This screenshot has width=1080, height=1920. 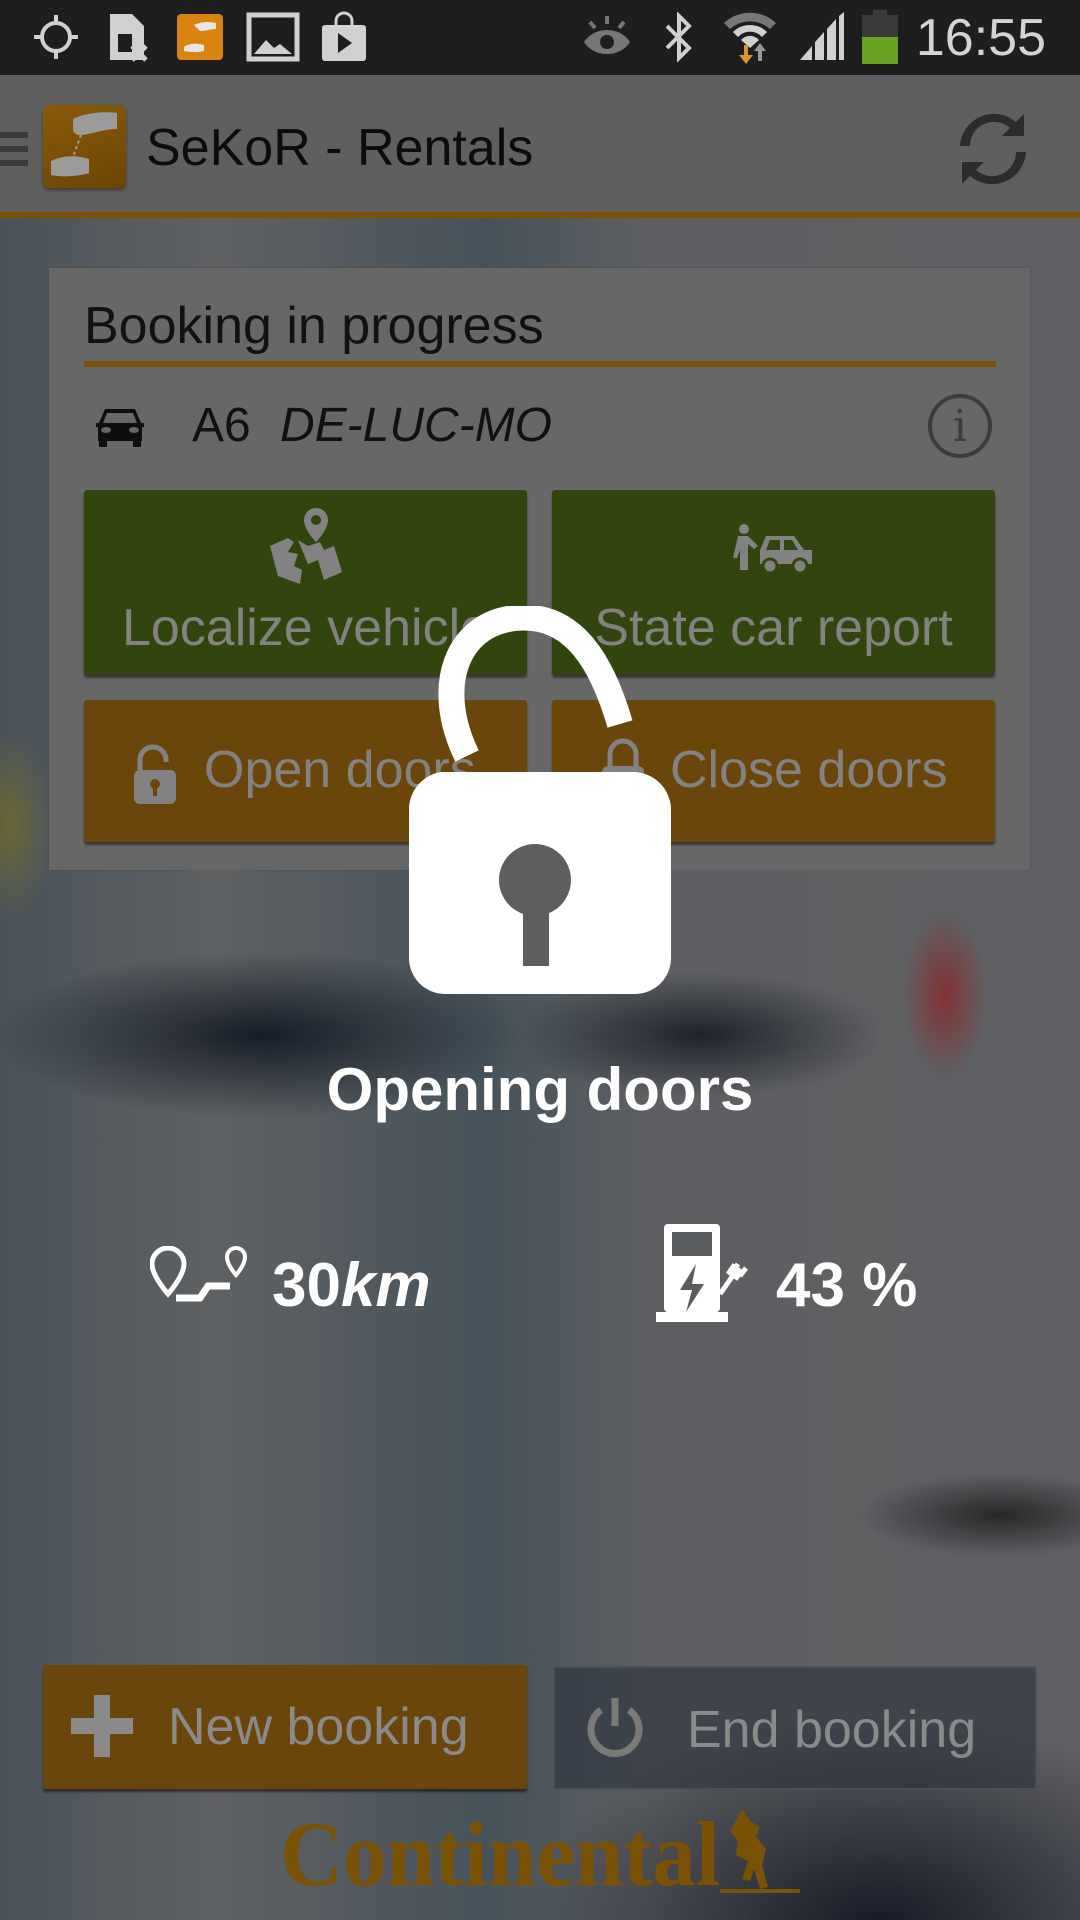 I want to click on car-icon, so click(x=120, y=426).